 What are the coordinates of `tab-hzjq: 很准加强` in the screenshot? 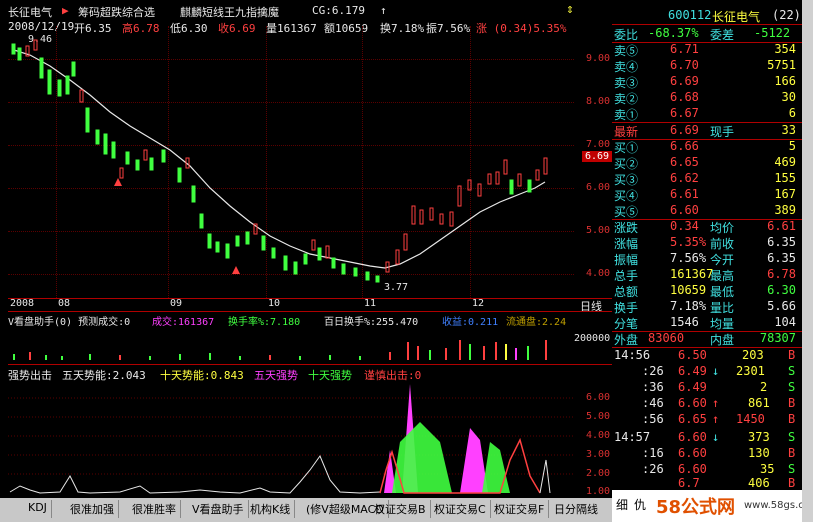 It's located at (92, 509).